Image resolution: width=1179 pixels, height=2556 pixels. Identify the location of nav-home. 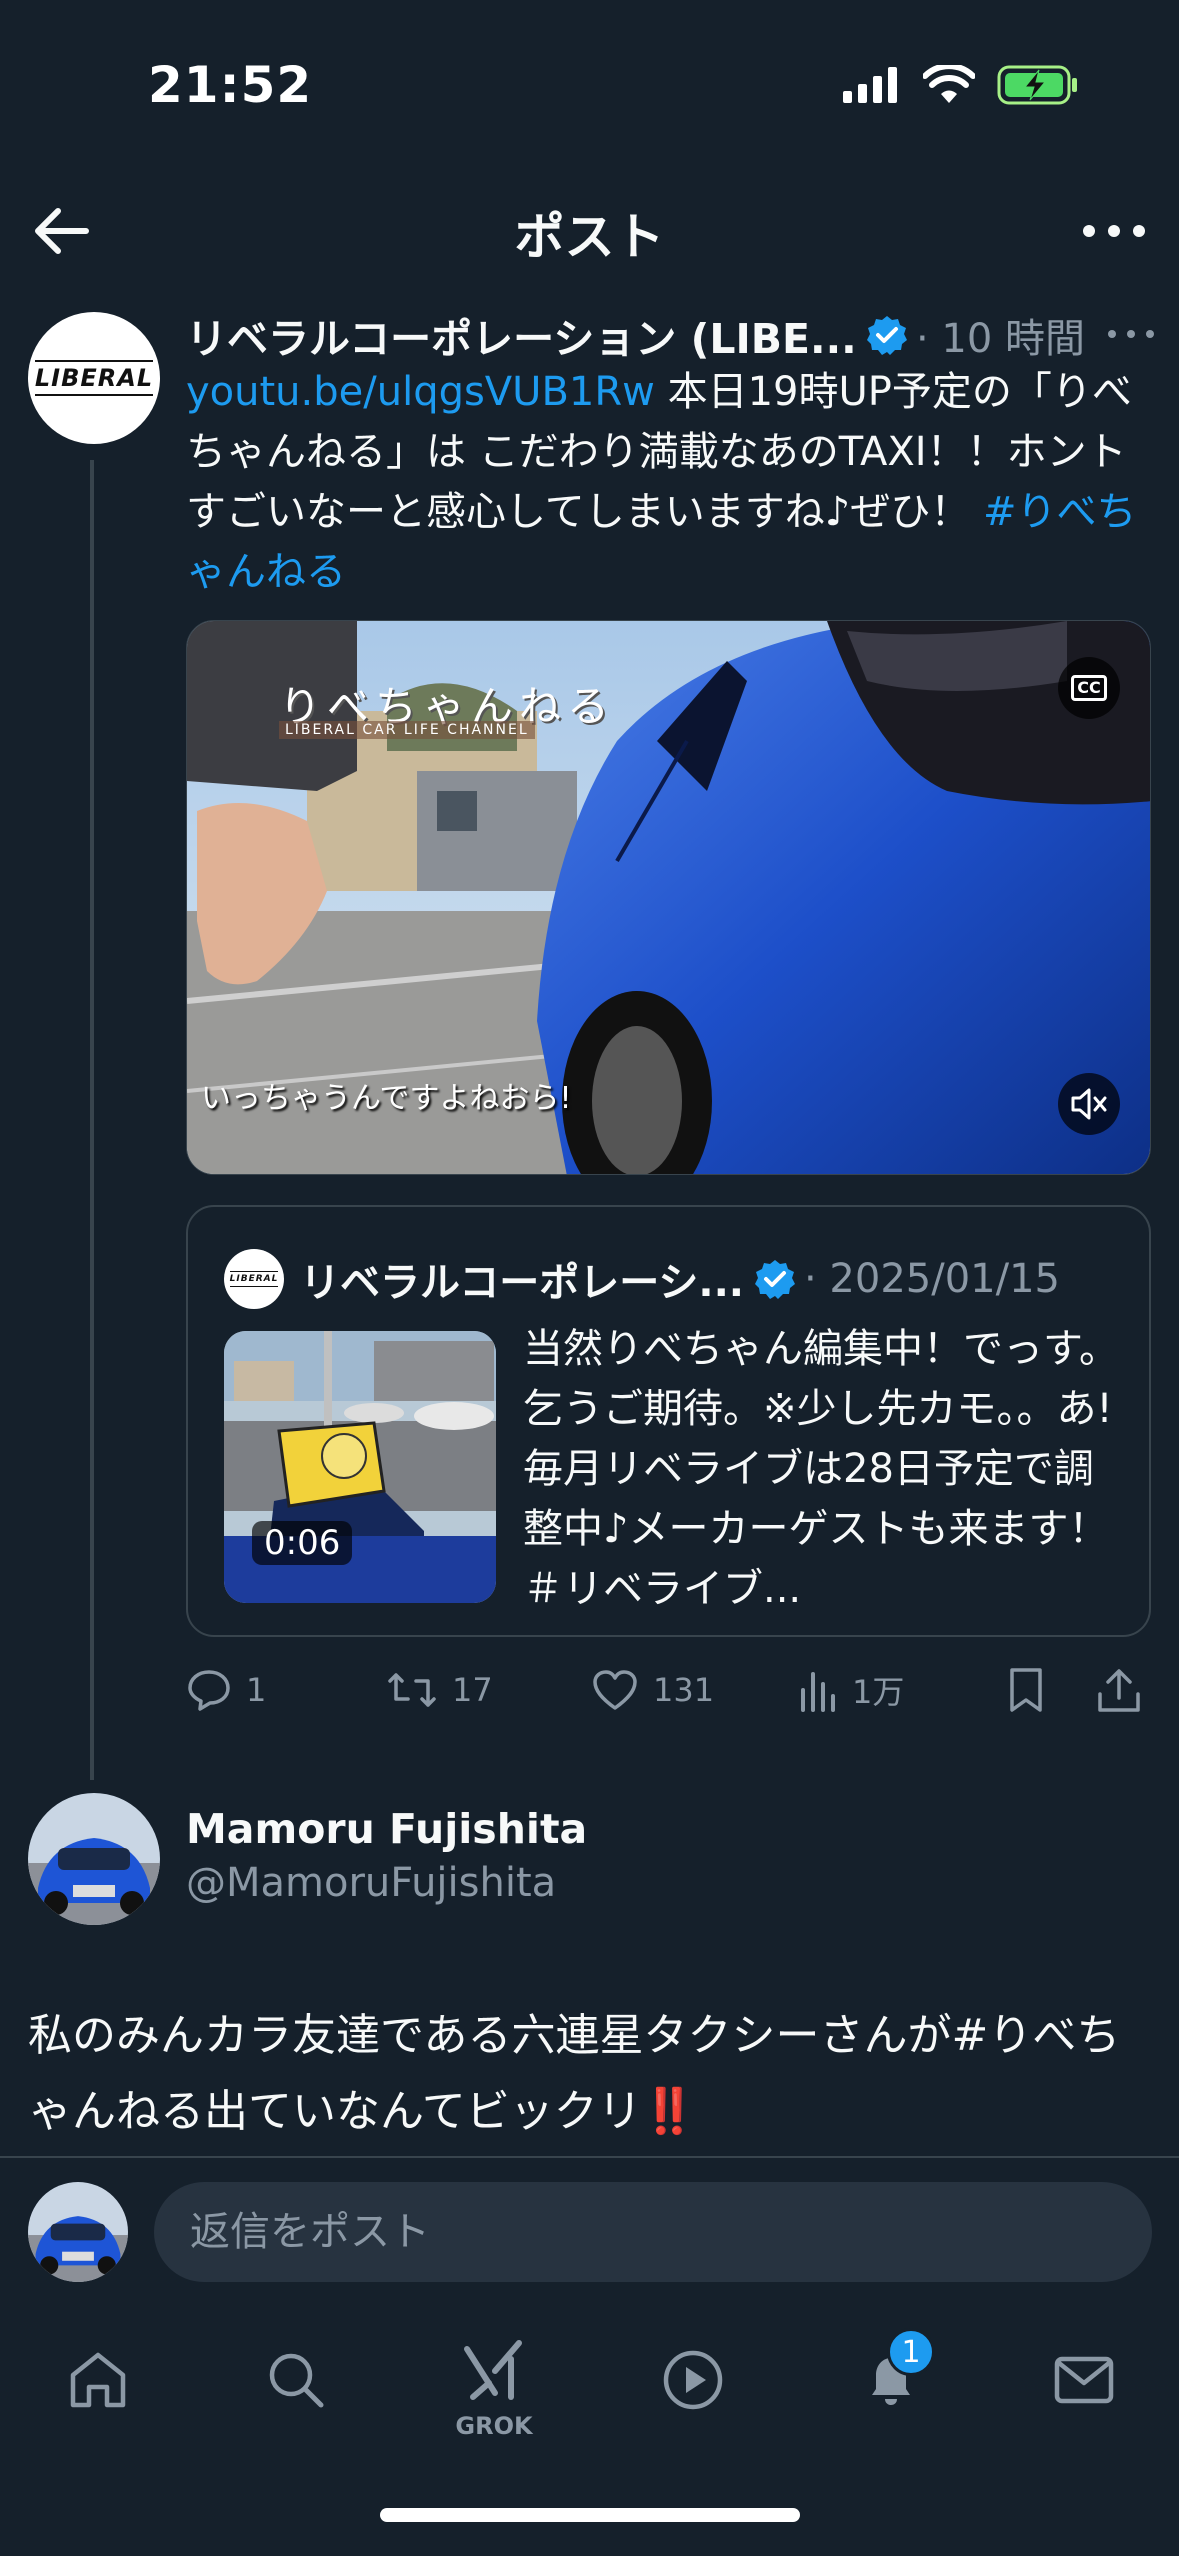
(98, 2380).